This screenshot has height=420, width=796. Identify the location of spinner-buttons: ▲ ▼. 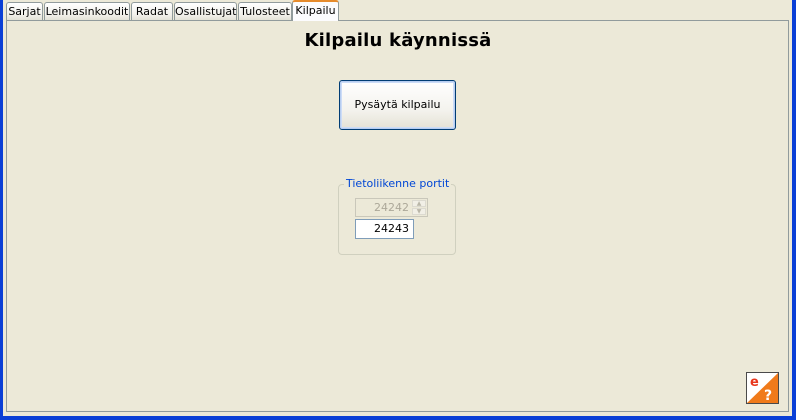
(419, 207).